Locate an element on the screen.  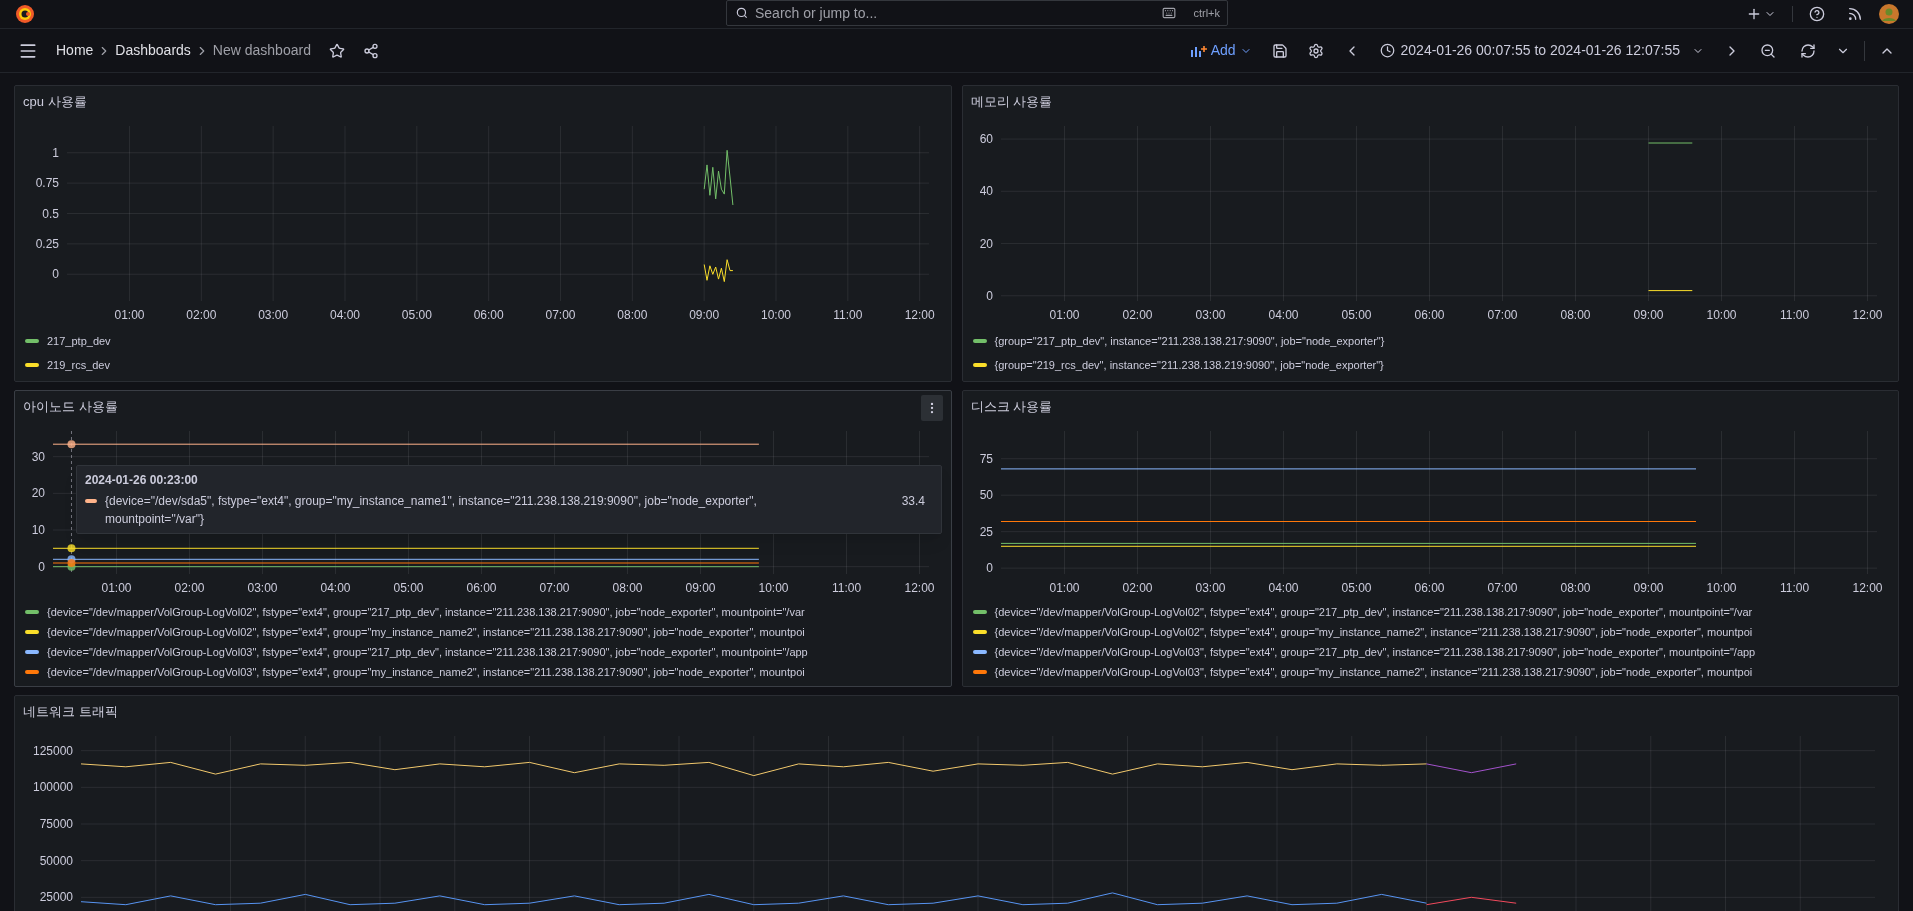
axis-tick-label: 125000 is located at coordinates (52, 750).